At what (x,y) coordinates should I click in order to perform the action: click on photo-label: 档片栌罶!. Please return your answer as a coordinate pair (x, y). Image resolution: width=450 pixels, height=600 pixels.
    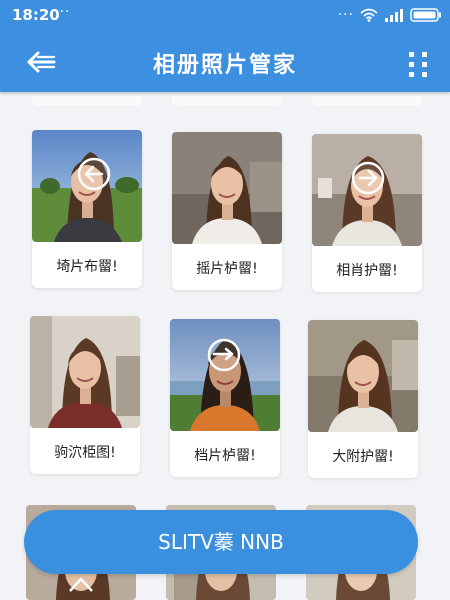
    Looking at the image, I should click on (225, 456).